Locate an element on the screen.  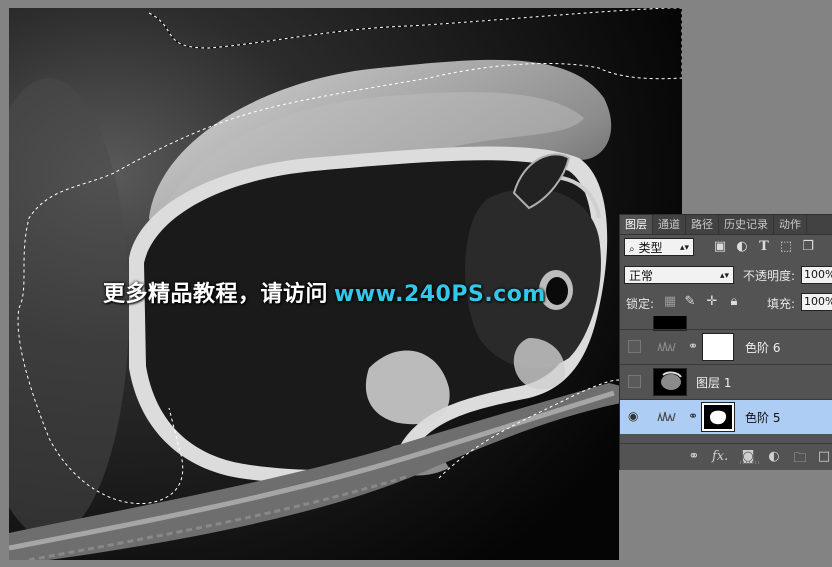
layer-name: 色阶 6 is located at coordinates (762, 347).